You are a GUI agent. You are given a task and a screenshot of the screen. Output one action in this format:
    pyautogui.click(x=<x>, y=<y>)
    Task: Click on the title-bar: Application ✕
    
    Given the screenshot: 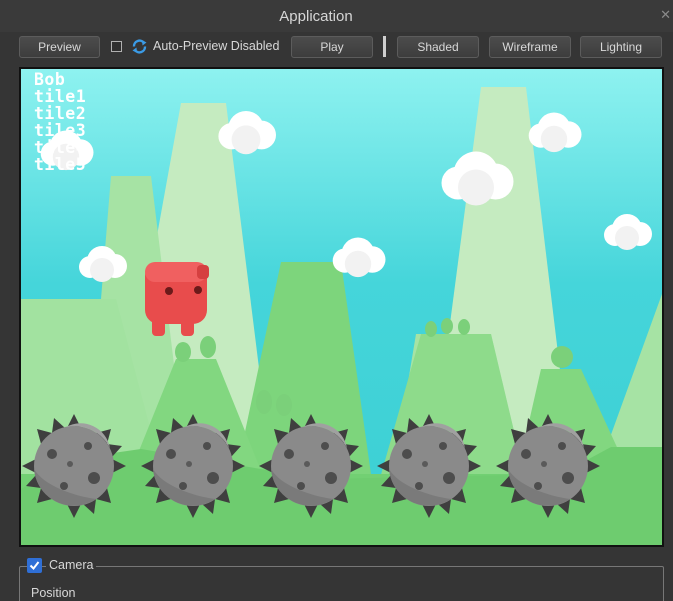 What is the action you would take?
    pyautogui.click(x=336, y=16)
    